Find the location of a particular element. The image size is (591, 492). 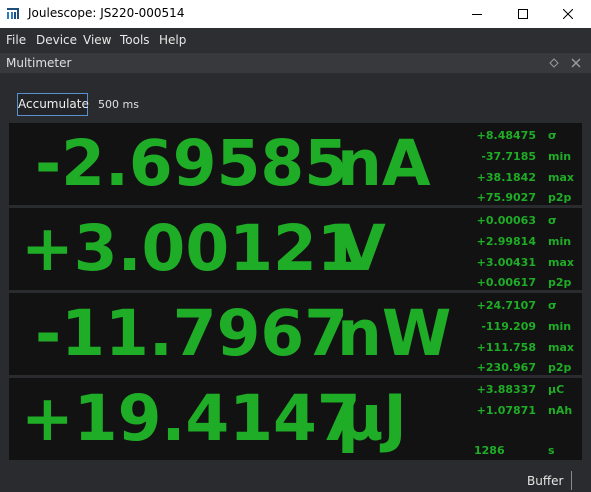

power-stat-value: -119.209 is located at coordinates (508, 326).